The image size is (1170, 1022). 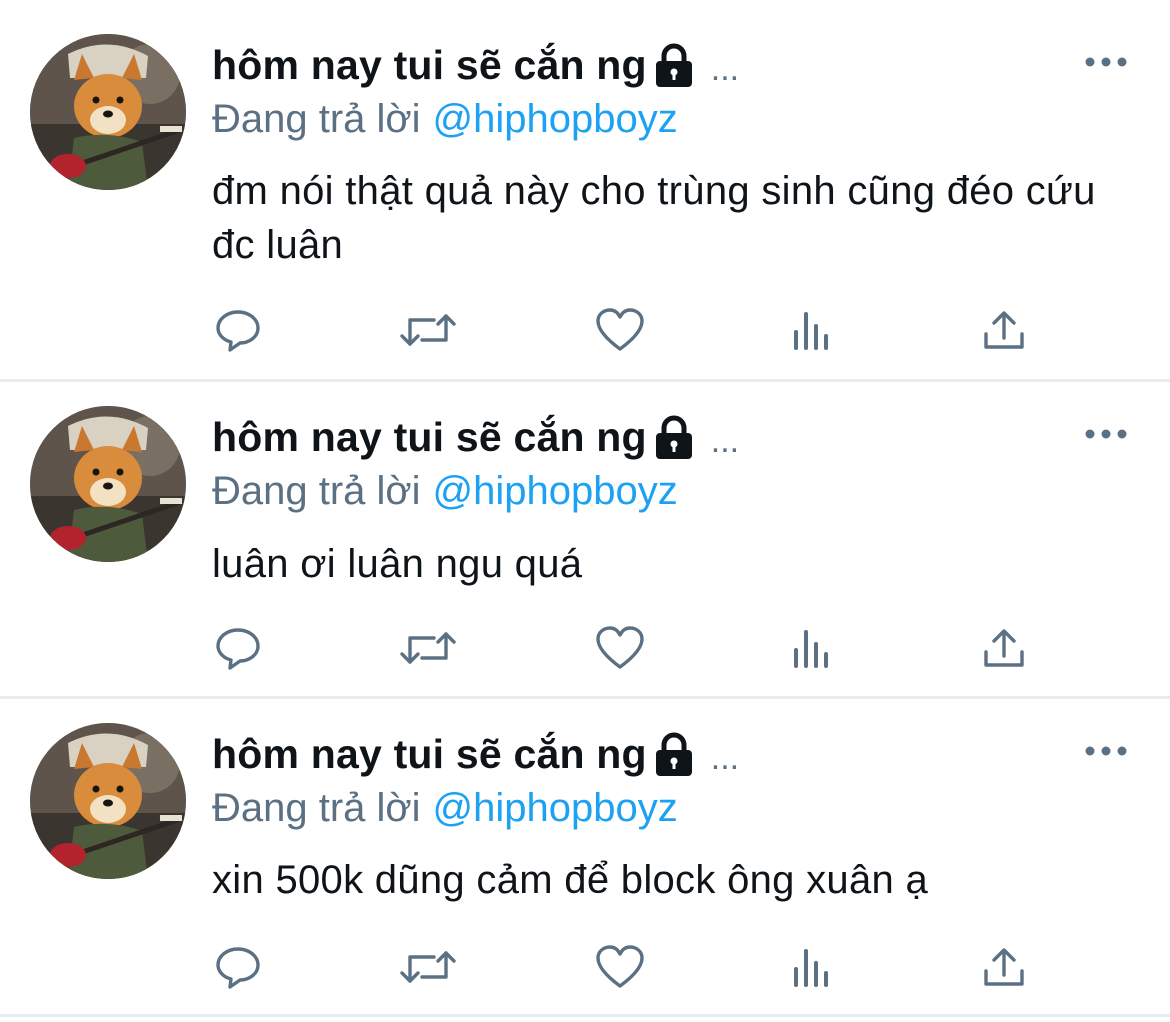 What do you see at coordinates (397, 564) in the screenshot?
I see `tweet-text: luân ơi luân ngu quá` at bounding box center [397, 564].